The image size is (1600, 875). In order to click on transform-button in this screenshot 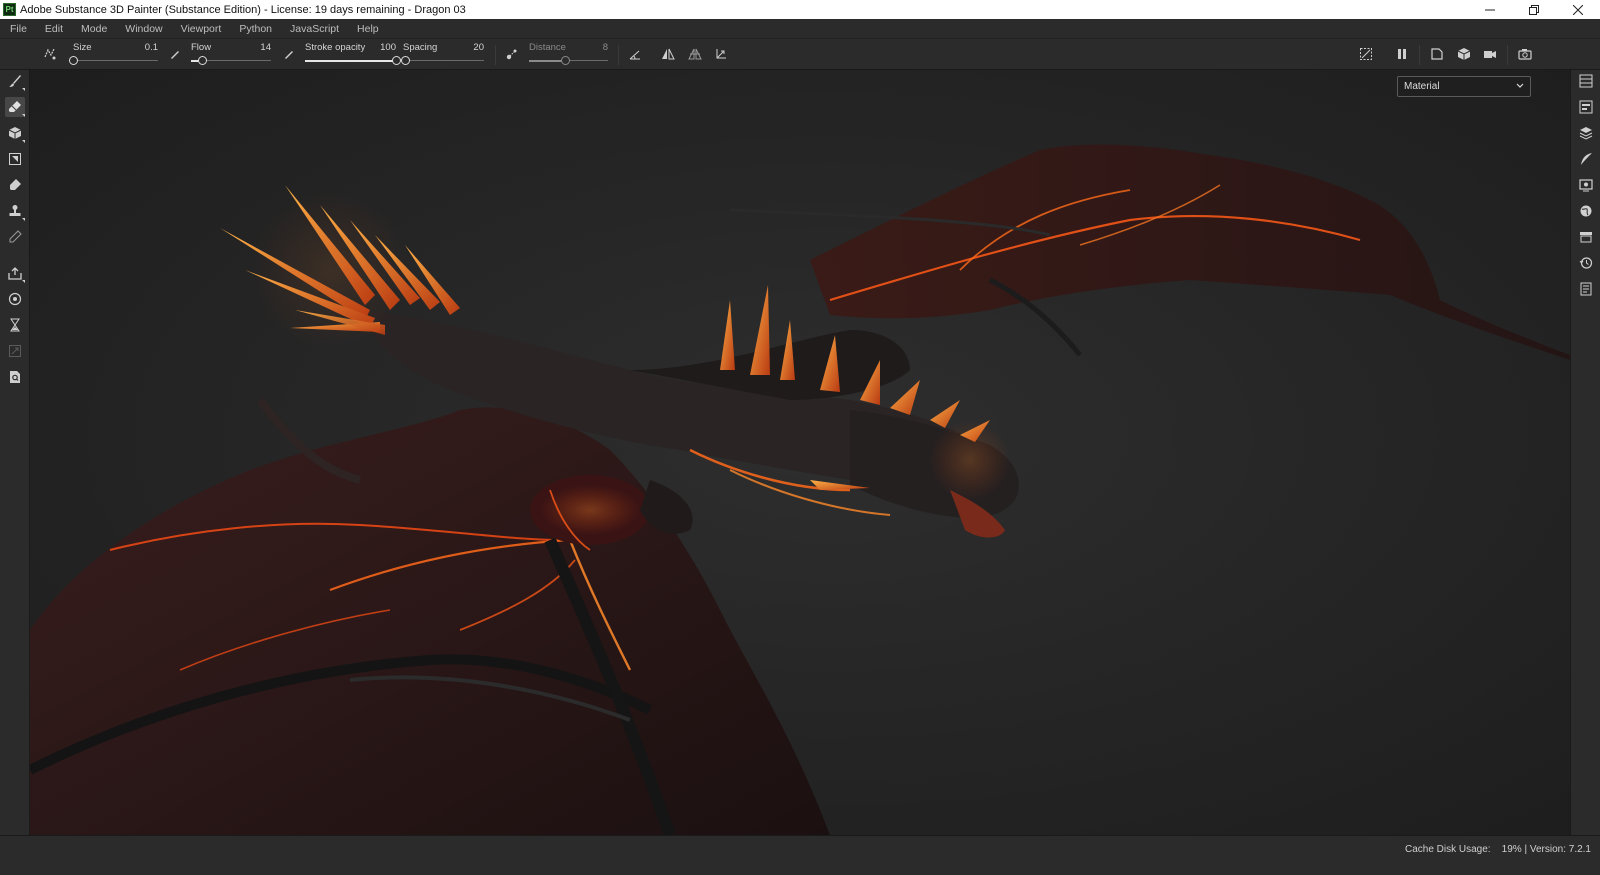, I will do `click(15, 351)`.